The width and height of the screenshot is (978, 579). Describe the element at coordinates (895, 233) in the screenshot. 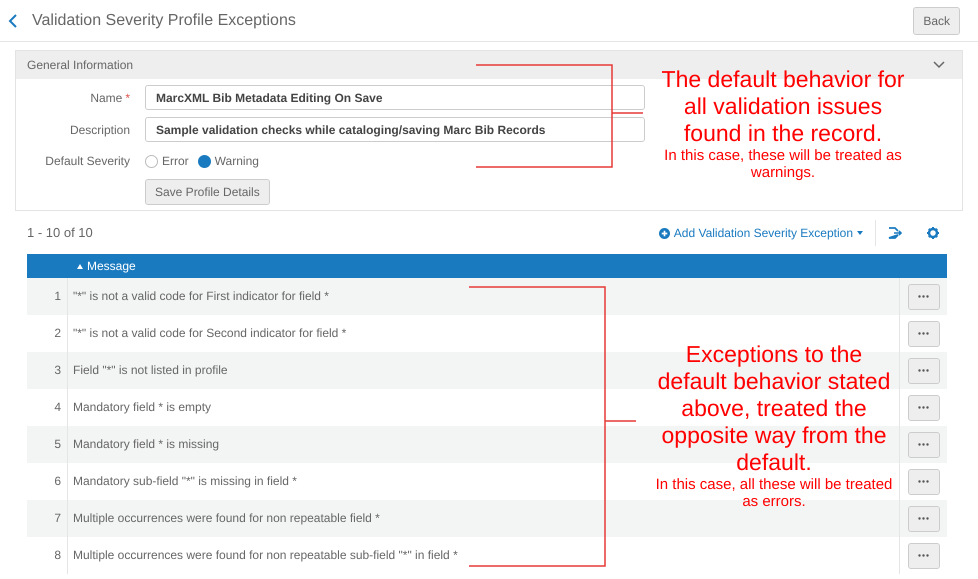

I see `export-icon` at that location.